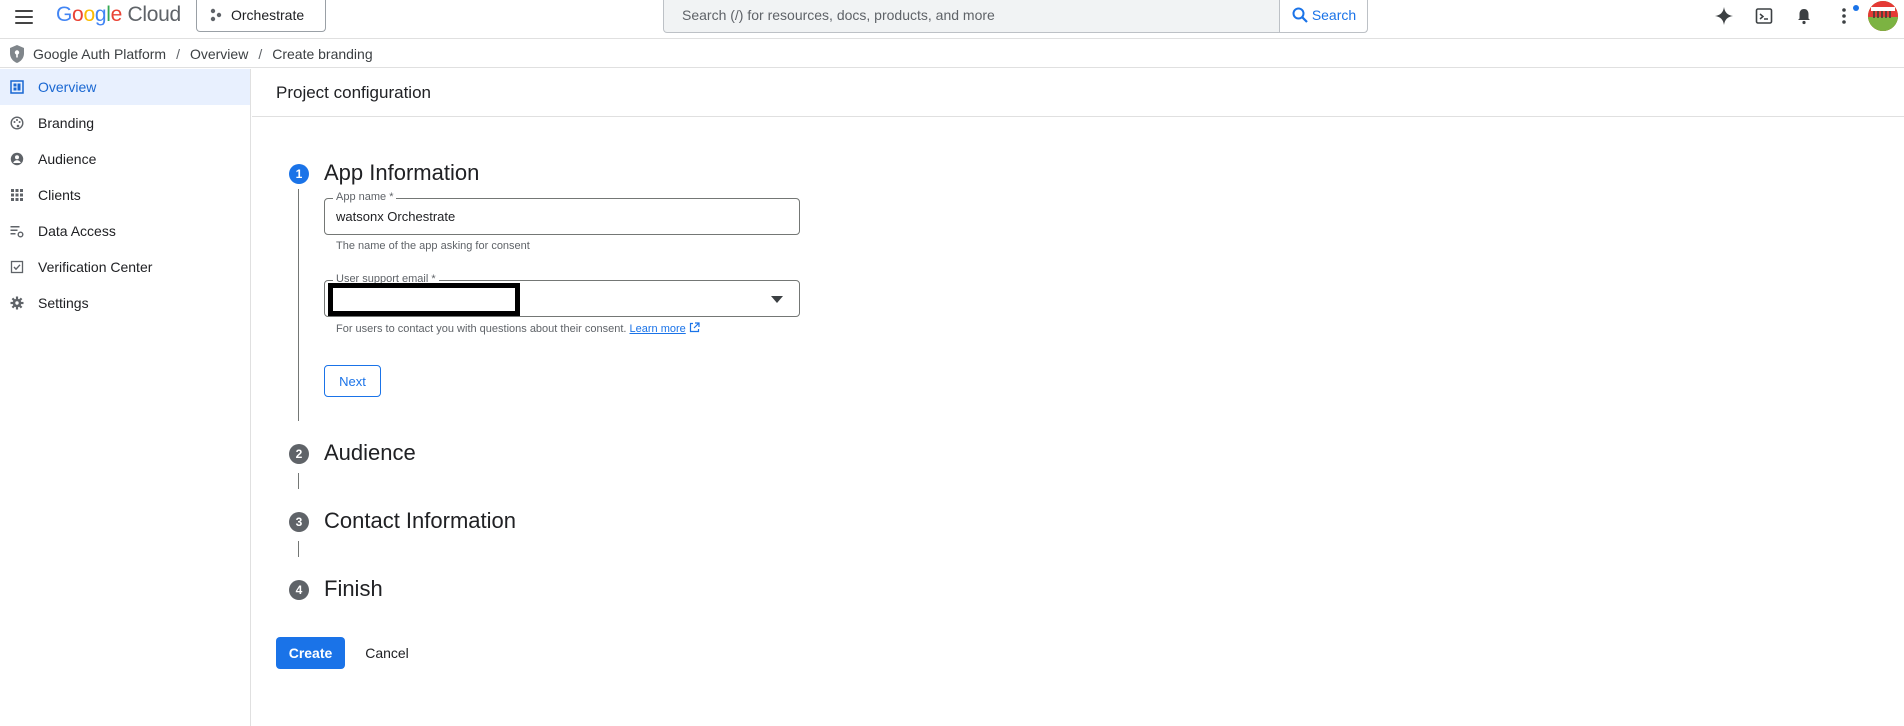 Image resolution: width=1904 pixels, height=726 pixels. What do you see at coordinates (322, 54) in the screenshot?
I see `breadcrumb-item-create-branding: Create branding` at bounding box center [322, 54].